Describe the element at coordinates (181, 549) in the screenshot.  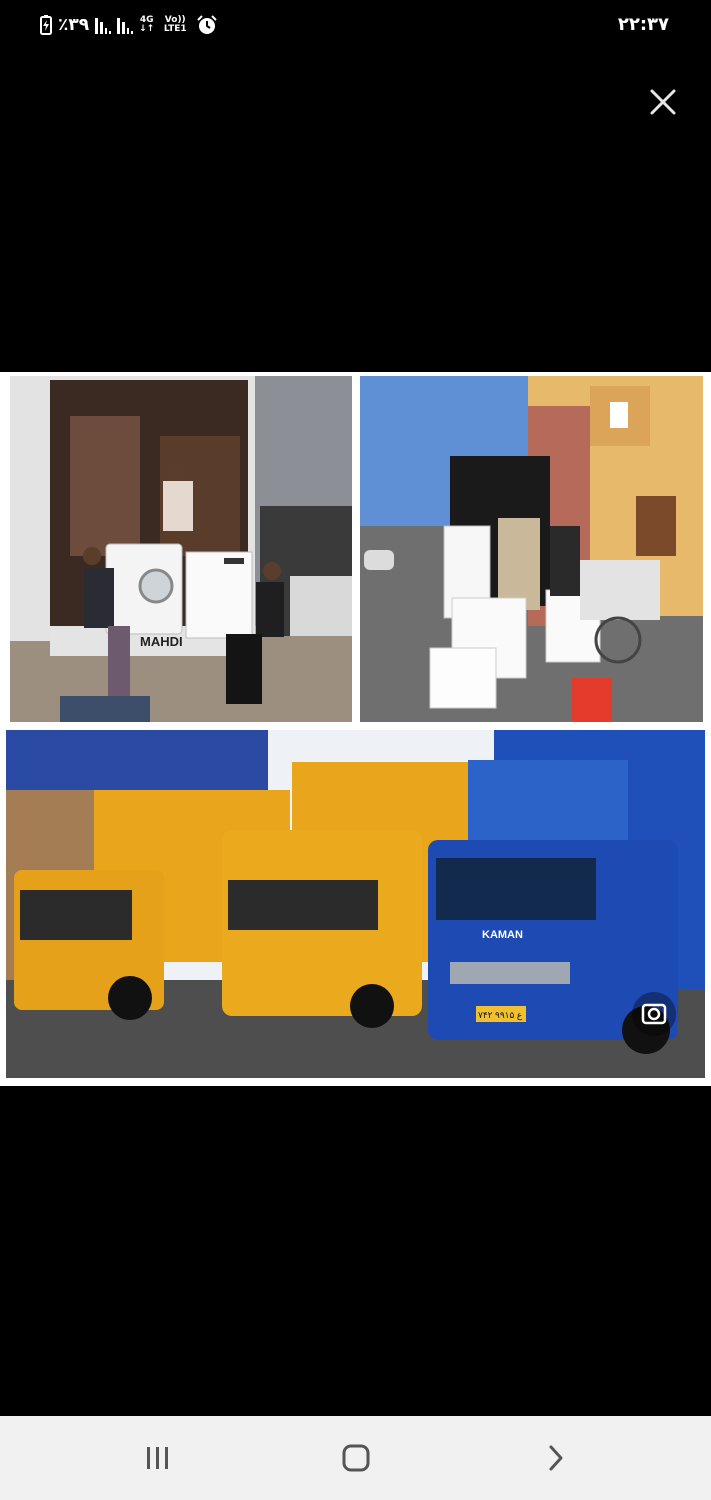
I see `photo-movers-unloading: MAHDI` at that location.